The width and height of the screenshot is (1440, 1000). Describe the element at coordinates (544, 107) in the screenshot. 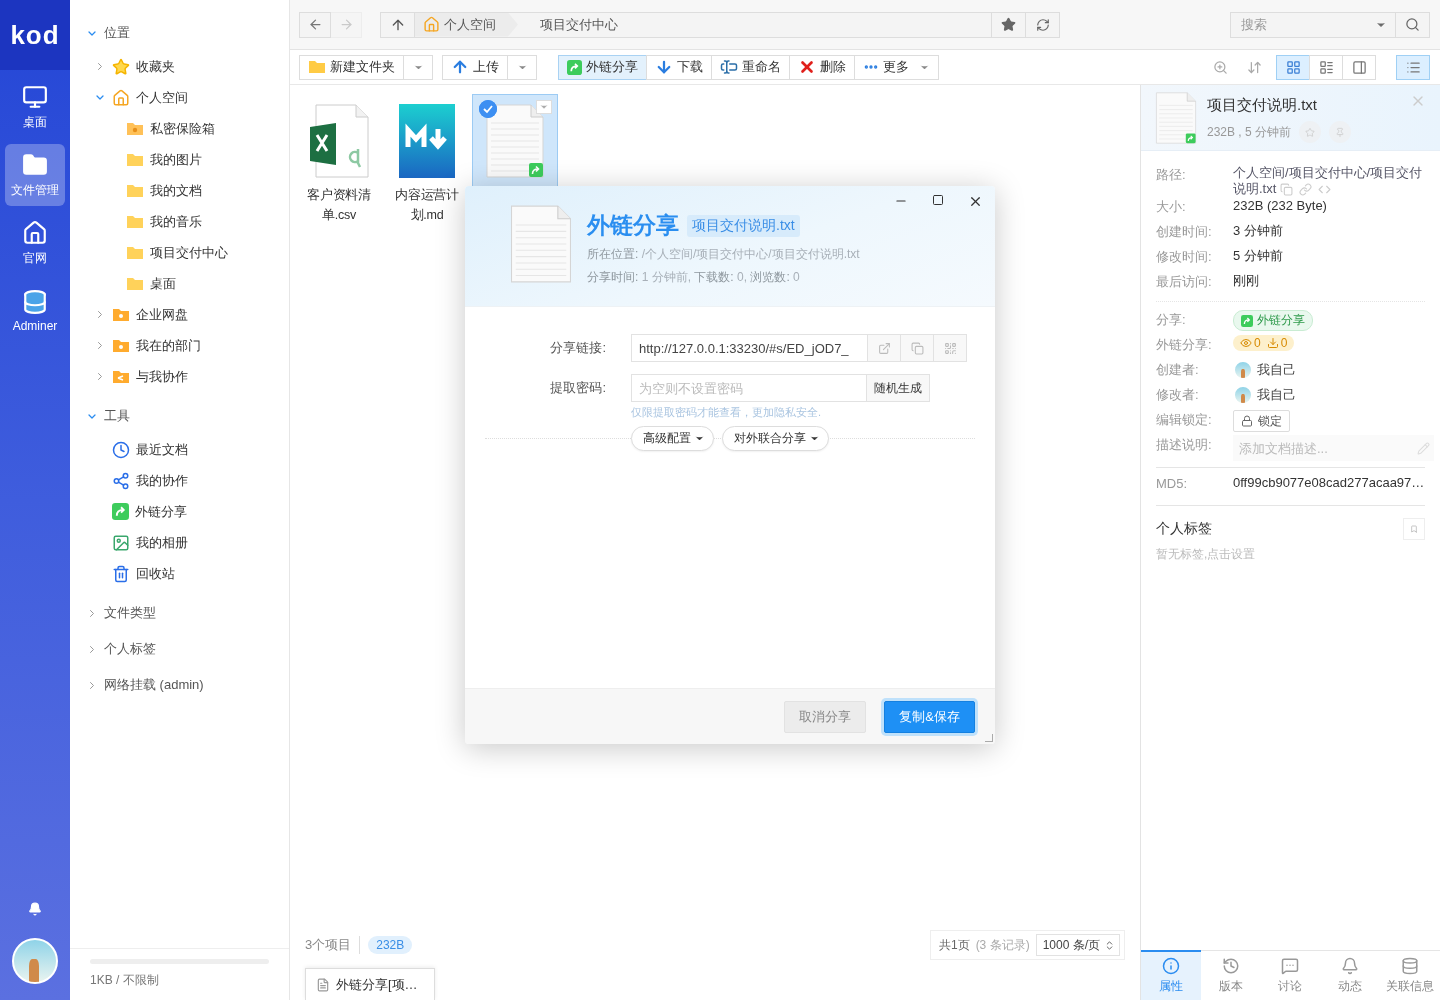

I see `menu-button` at that location.